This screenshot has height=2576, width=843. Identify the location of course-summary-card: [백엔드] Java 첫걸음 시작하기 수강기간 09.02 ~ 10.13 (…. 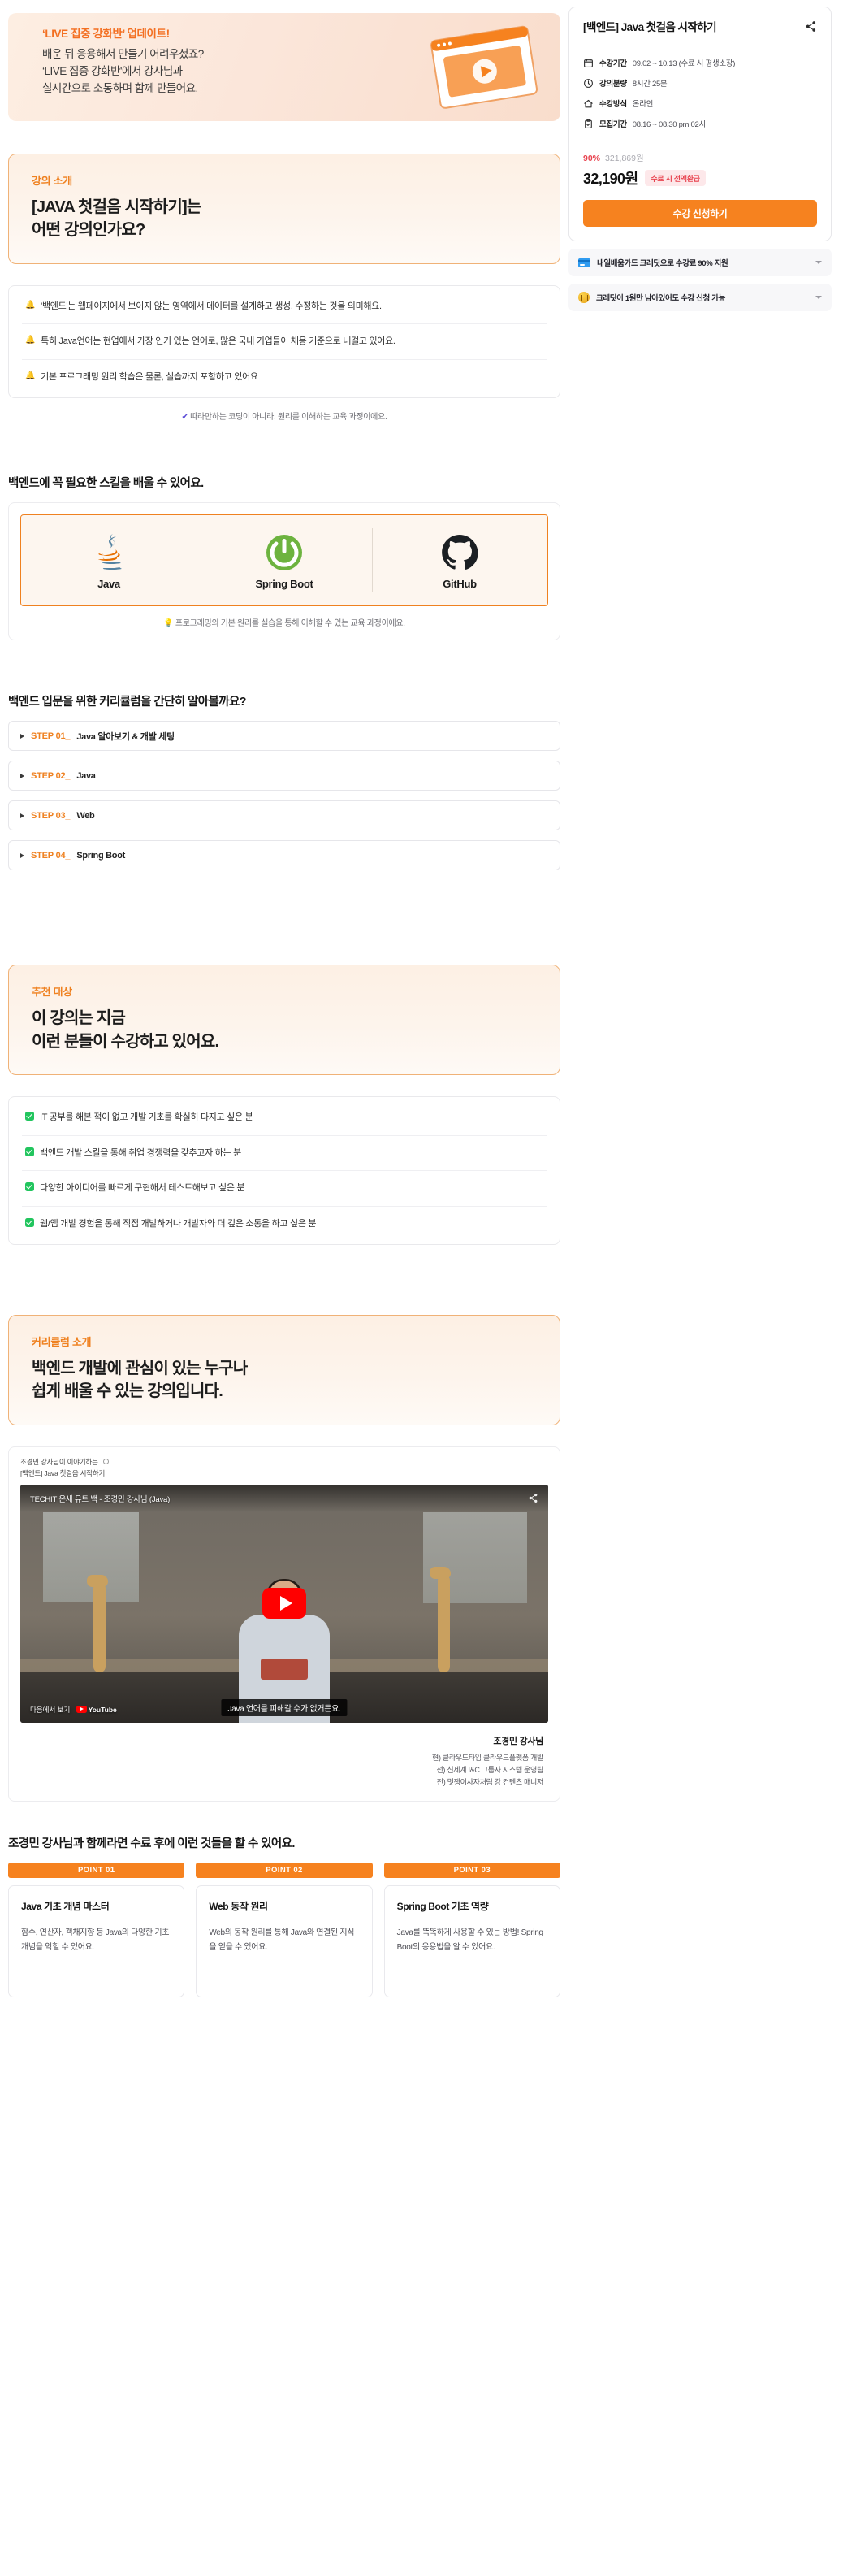
(700, 124).